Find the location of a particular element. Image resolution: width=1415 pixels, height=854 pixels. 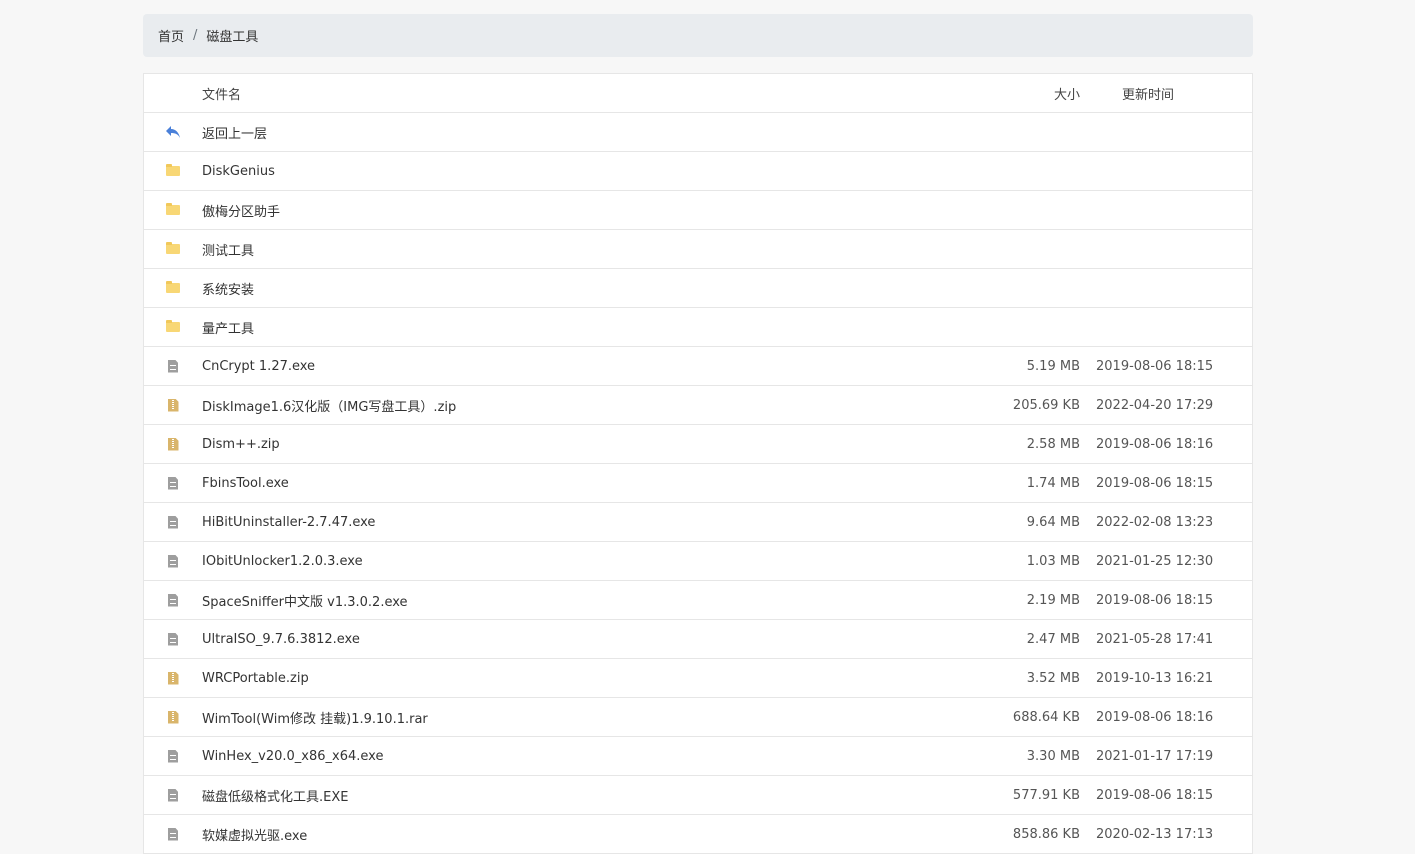

file-size: 3.52 MB is located at coordinates (1053, 678).